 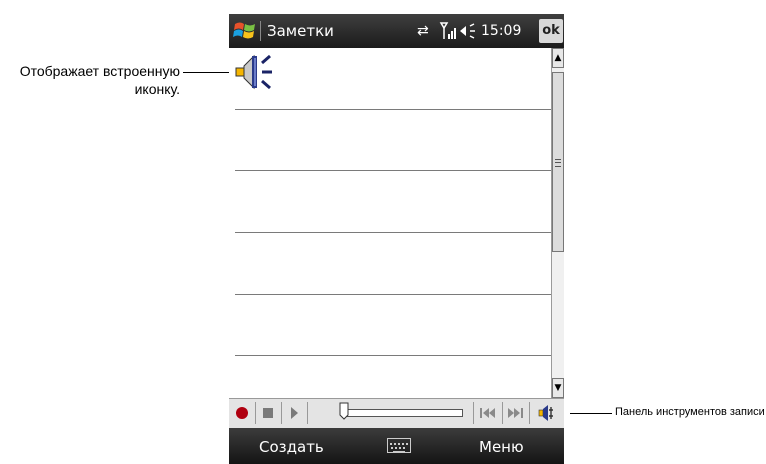 What do you see at coordinates (399, 445) in the screenshot?
I see `keyboard-icon` at bounding box center [399, 445].